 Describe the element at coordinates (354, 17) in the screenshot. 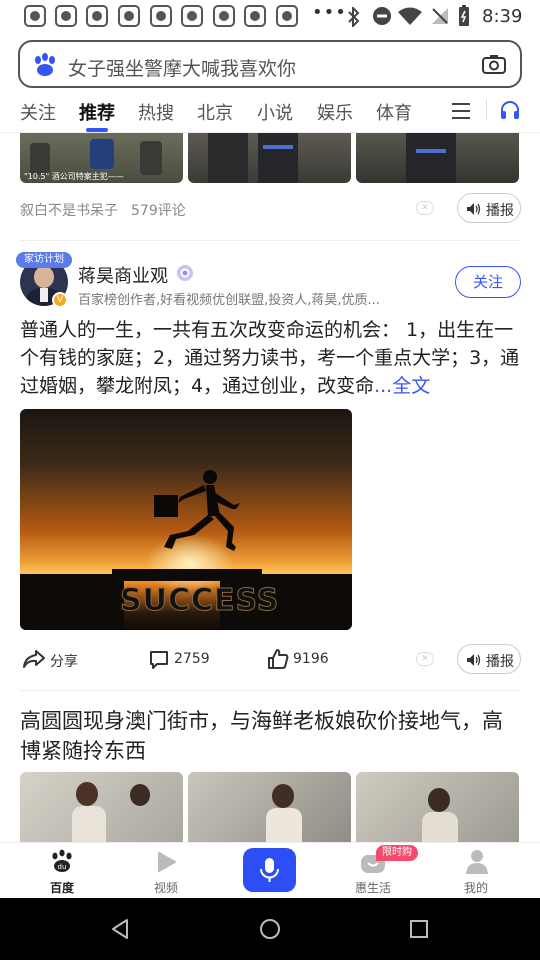

I see `bluetooth-icon` at that location.